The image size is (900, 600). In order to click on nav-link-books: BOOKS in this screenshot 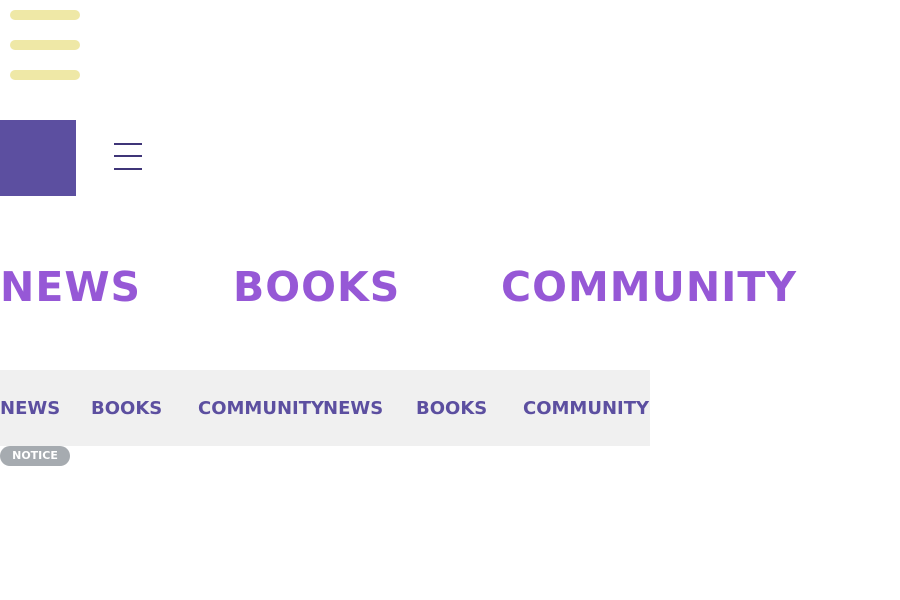, I will do `click(316, 287)`.